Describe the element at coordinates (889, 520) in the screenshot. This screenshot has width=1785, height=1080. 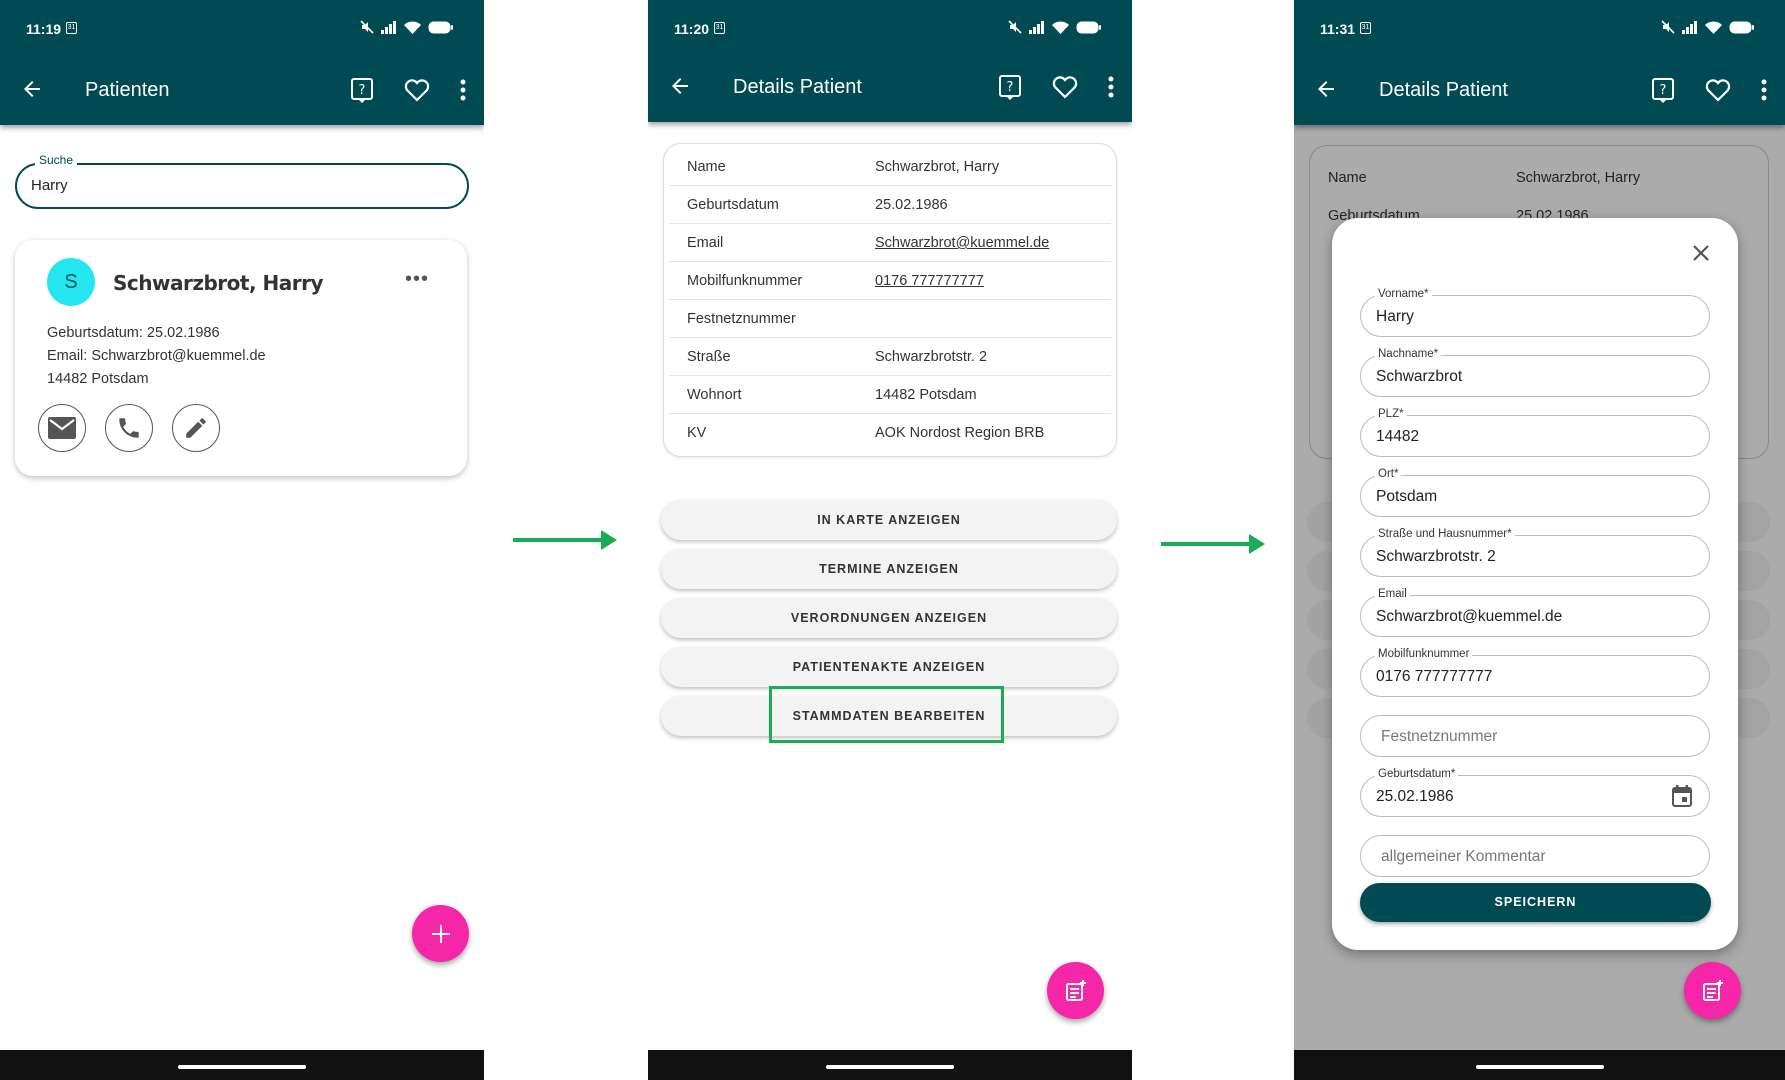
I see `show-on-map-button: IN KARTE ANZEIGEN` at that location.